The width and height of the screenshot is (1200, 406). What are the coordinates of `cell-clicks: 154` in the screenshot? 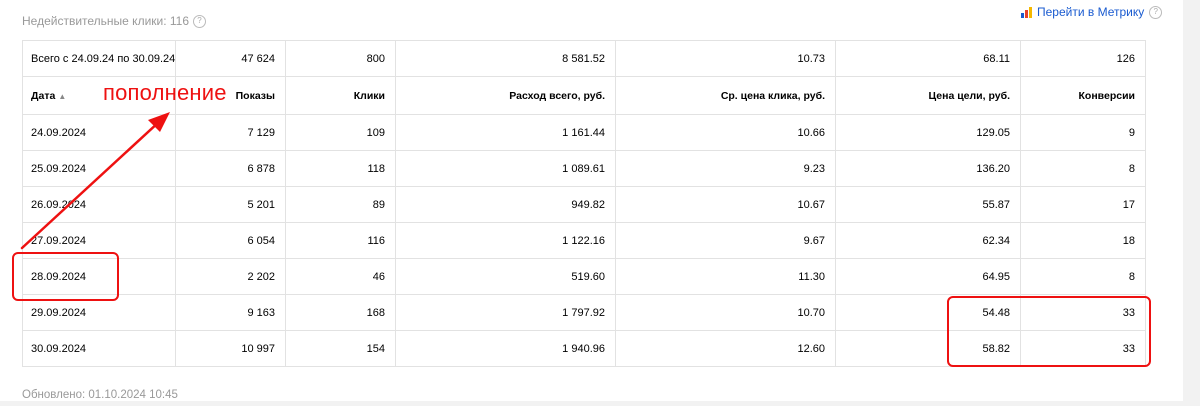 It's located at (340, 348).